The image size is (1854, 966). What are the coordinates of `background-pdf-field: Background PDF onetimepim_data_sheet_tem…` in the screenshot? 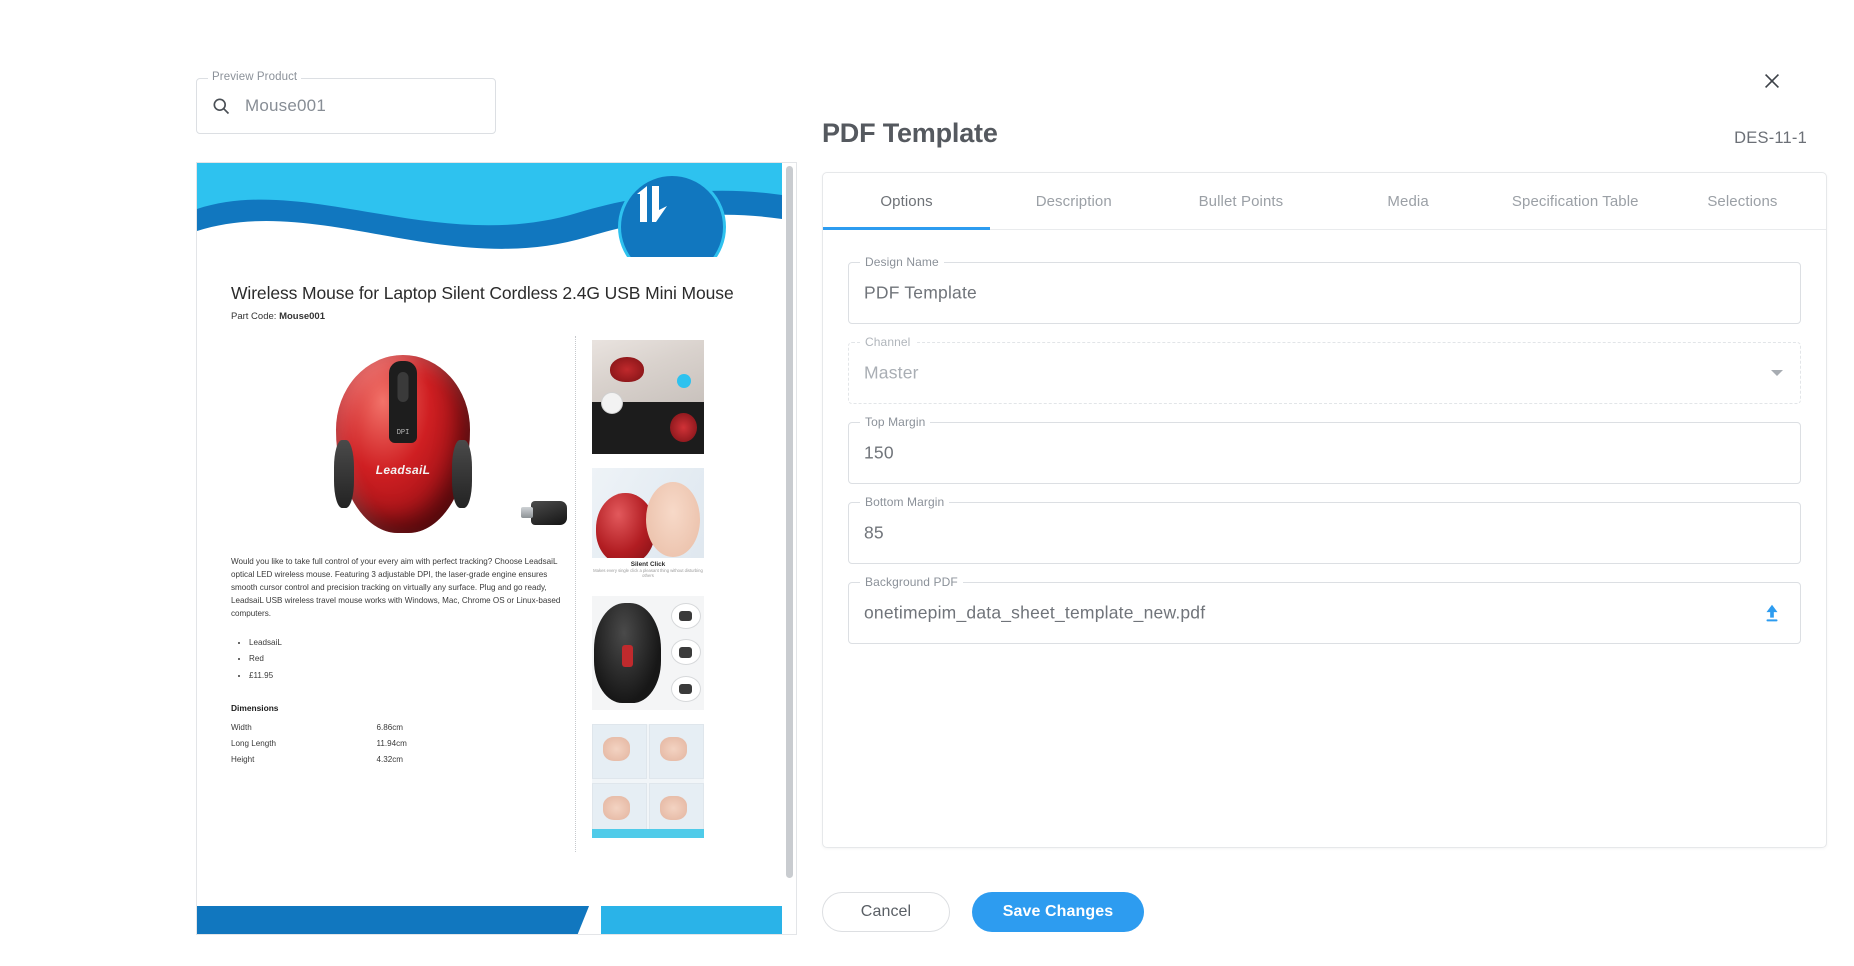 It's located at (1324, 609).